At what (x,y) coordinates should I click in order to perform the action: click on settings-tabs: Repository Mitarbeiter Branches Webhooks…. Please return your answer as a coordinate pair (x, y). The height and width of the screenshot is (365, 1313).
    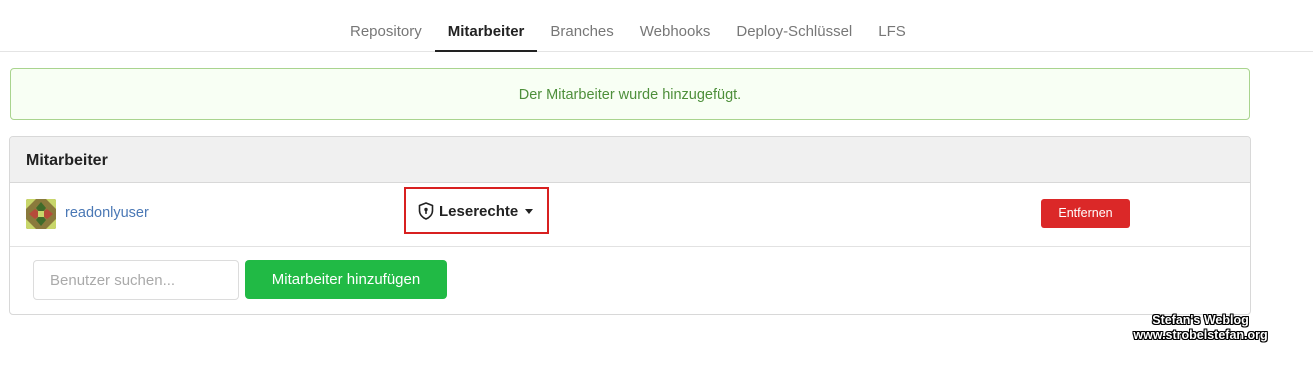
    Looking at the image, I should click on (628, 26).